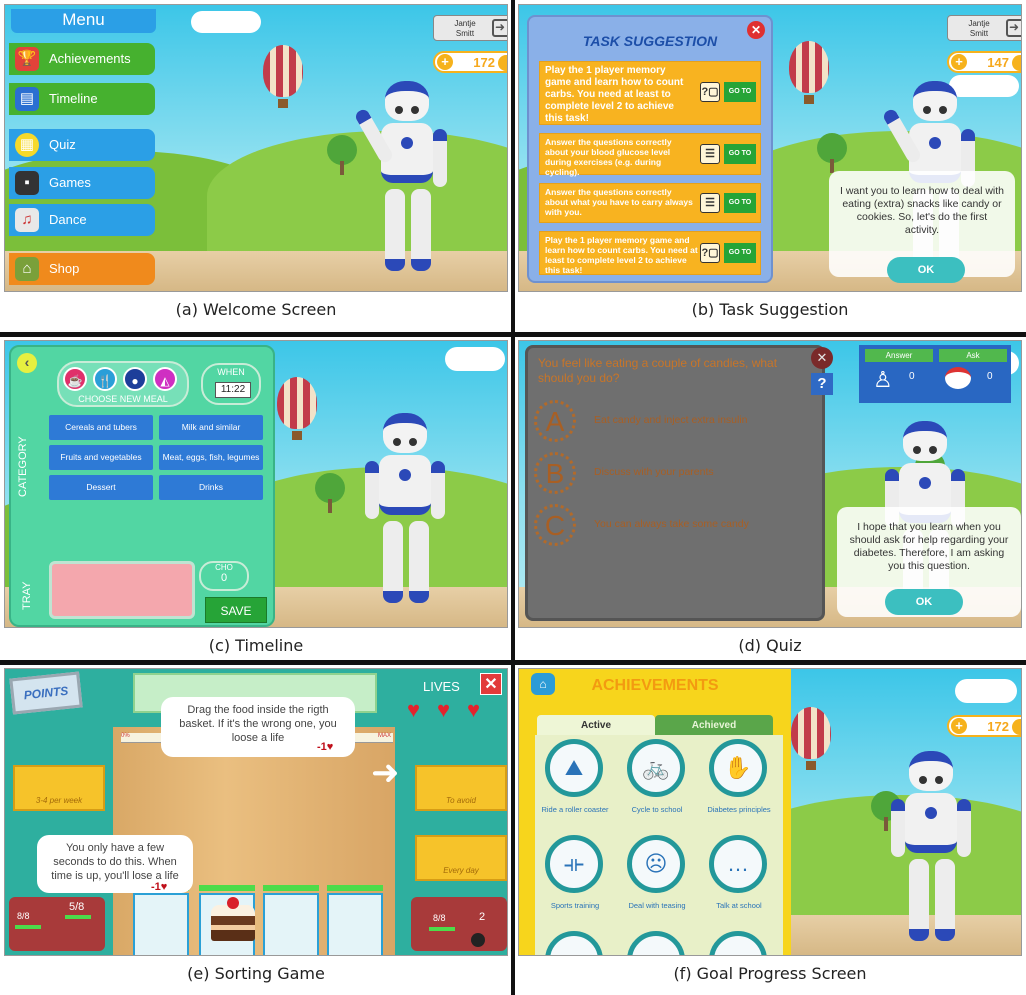 Image resolution: width=1026 pixels, height=995 pixels. I want to click on quiz-option-b: B Discuss with your parents, so click(674, 474).